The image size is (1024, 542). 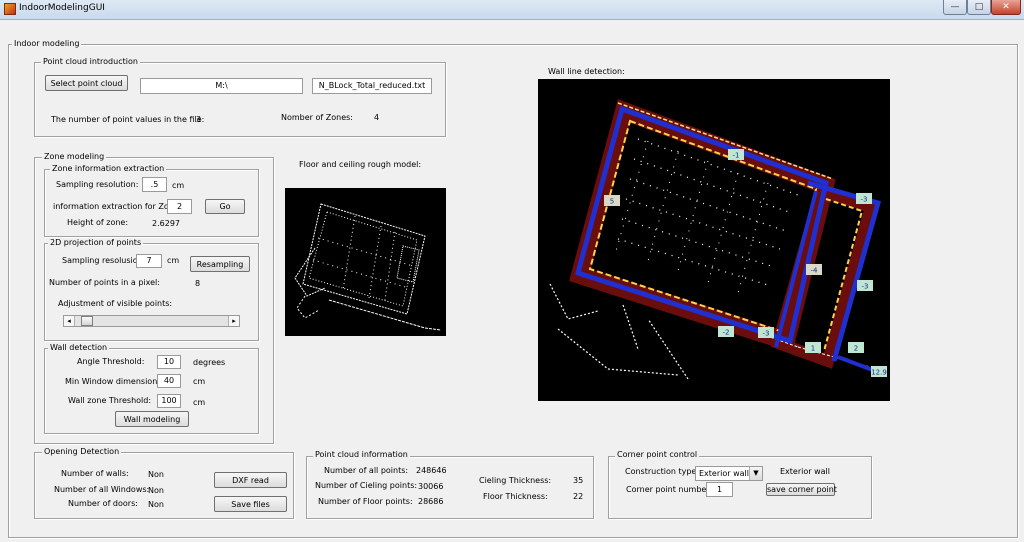 I want to click on wall-zone-input: 100, so click(x=169, y=401).